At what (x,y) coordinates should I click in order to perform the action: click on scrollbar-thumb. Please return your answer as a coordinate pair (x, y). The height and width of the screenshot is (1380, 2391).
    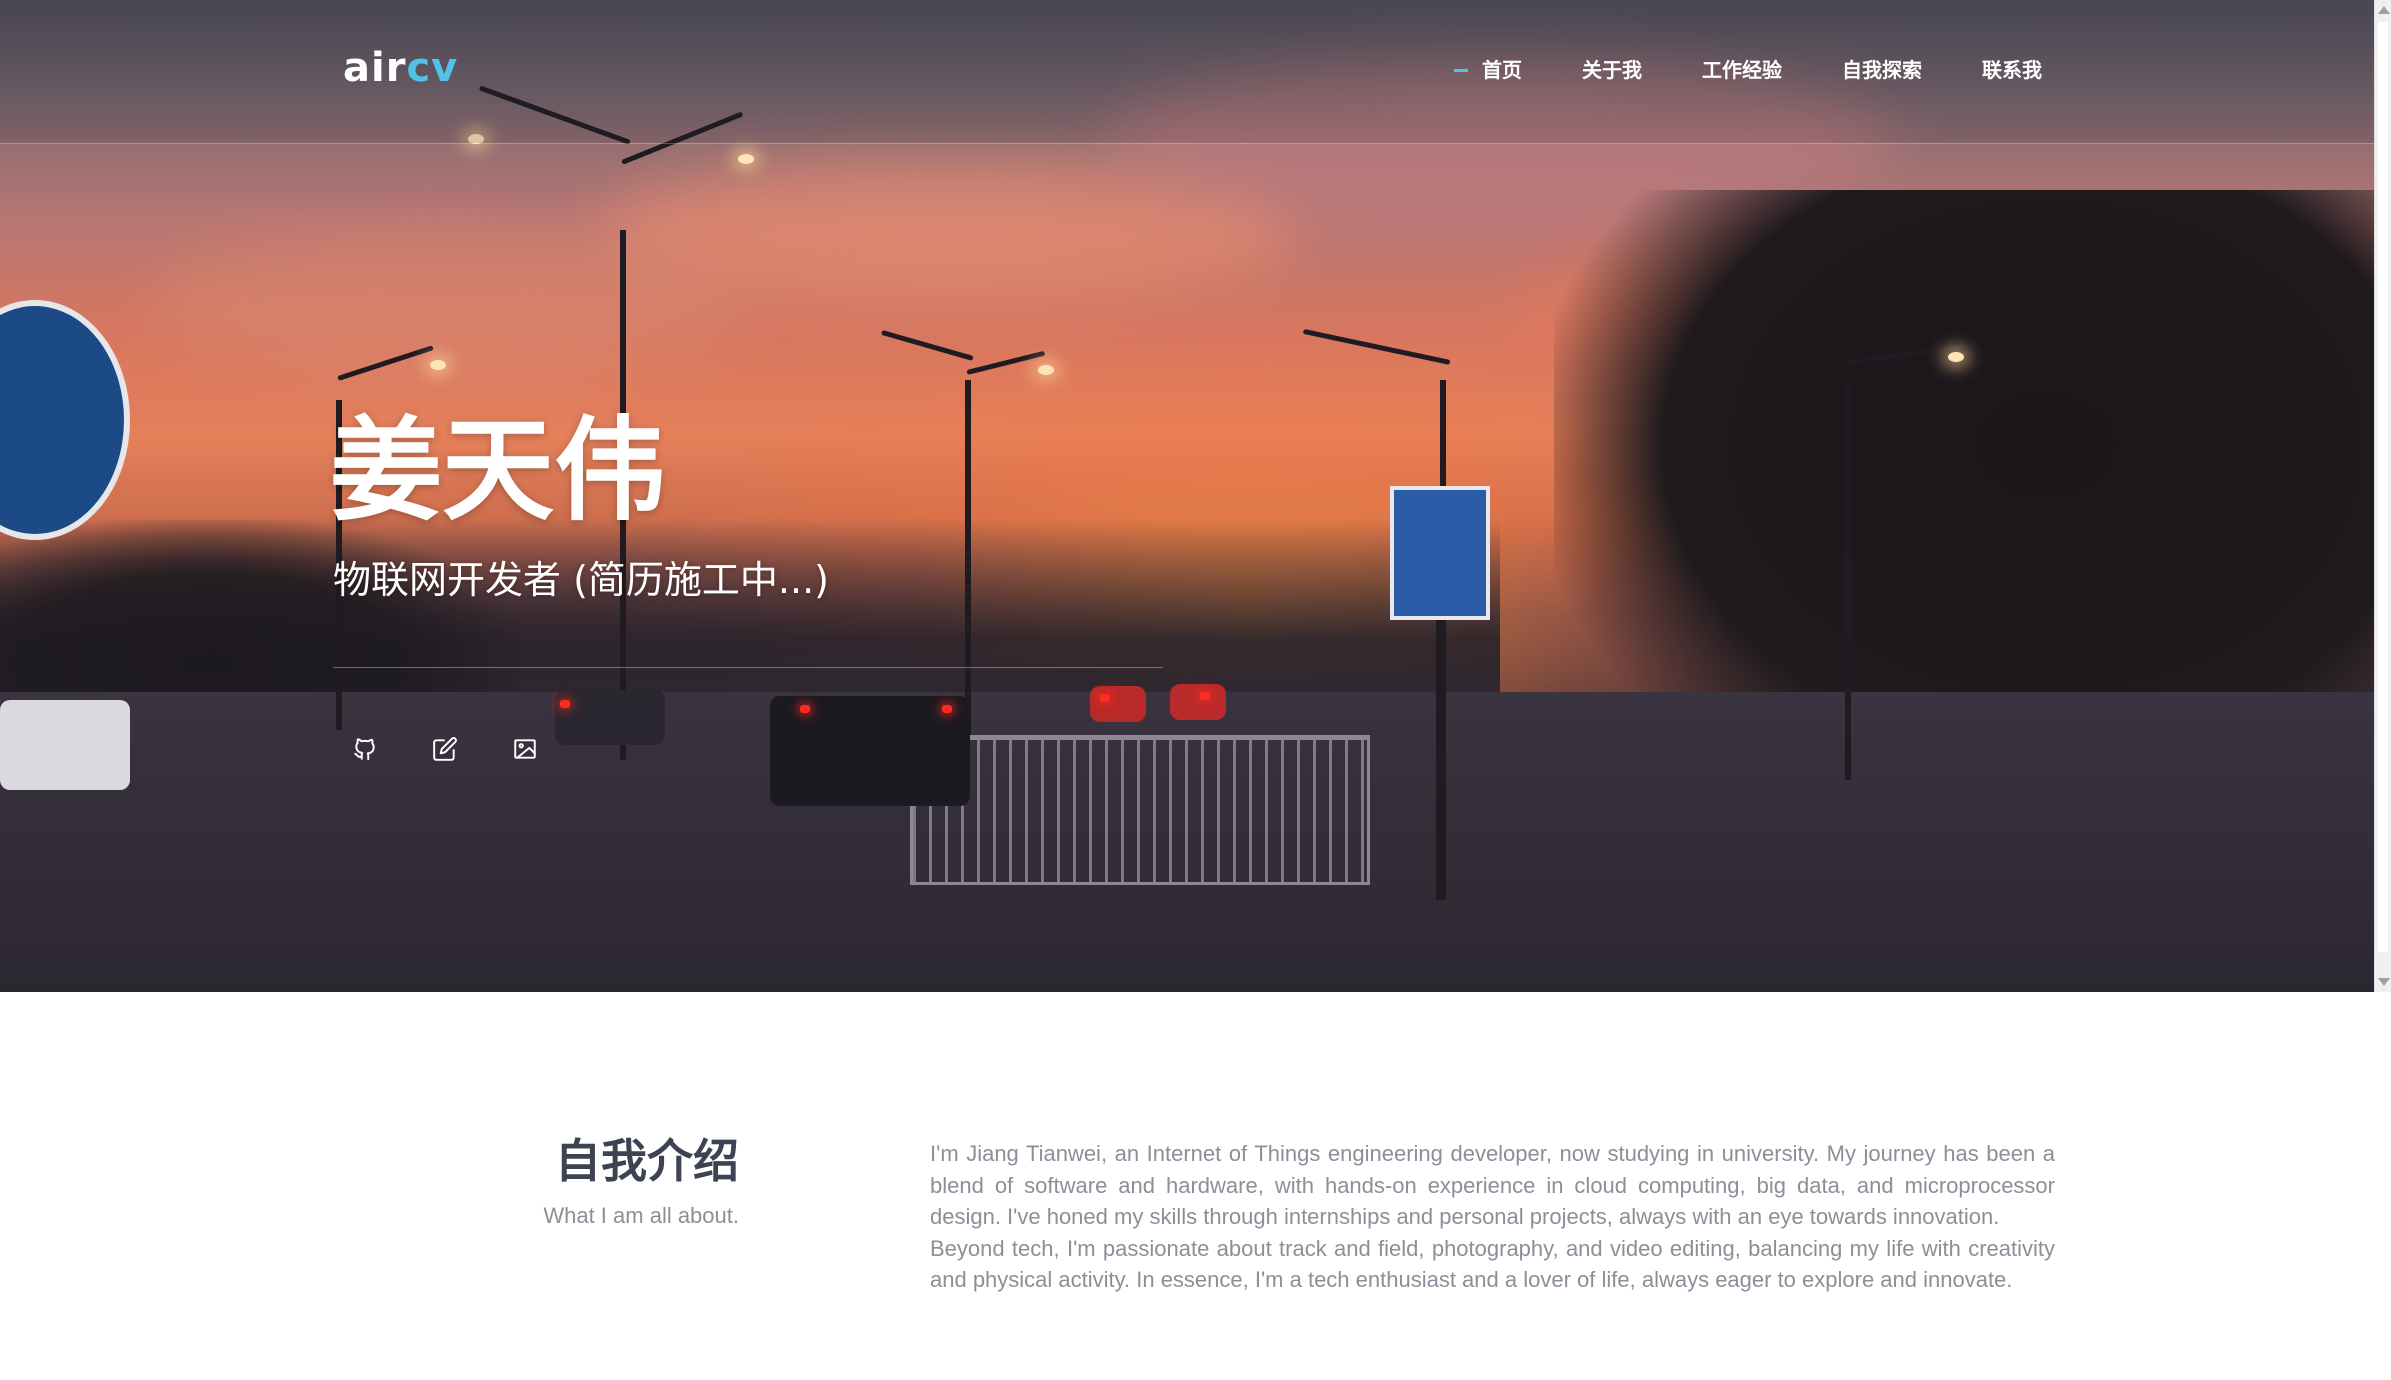
    Looking at the image, I should click on (2383, 487).